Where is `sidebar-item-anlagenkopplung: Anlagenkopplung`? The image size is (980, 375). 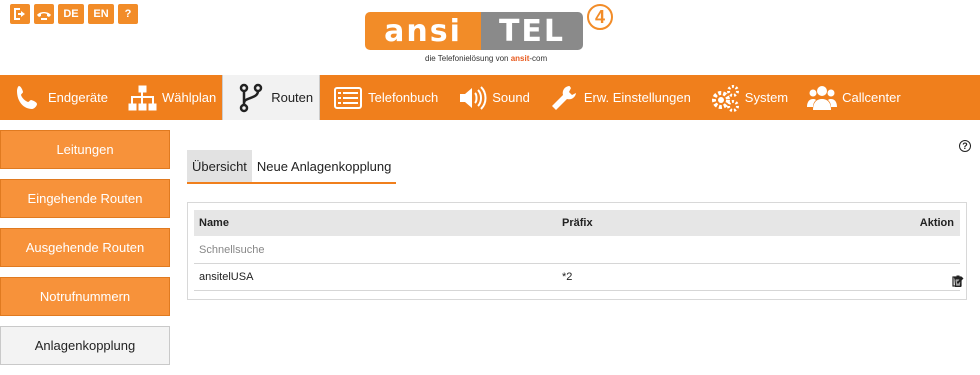
sidebar-item-anlagenkopplung: Anlagenkopplung is located at coordinates (85, 345).